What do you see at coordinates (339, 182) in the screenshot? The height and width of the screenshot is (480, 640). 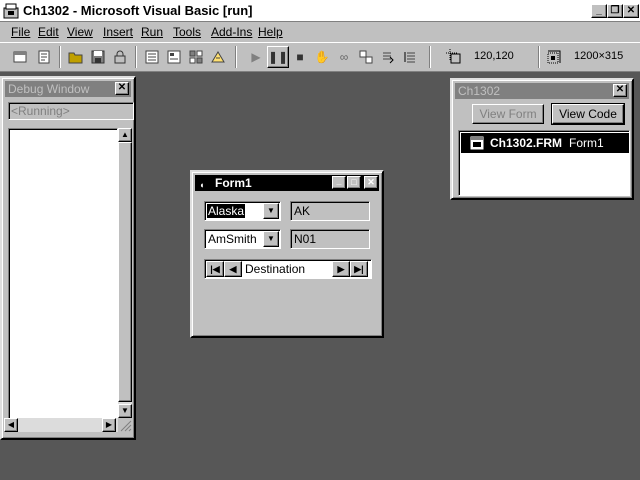 I see `form1-minimize-button: _` at bounding box center [339, 182].